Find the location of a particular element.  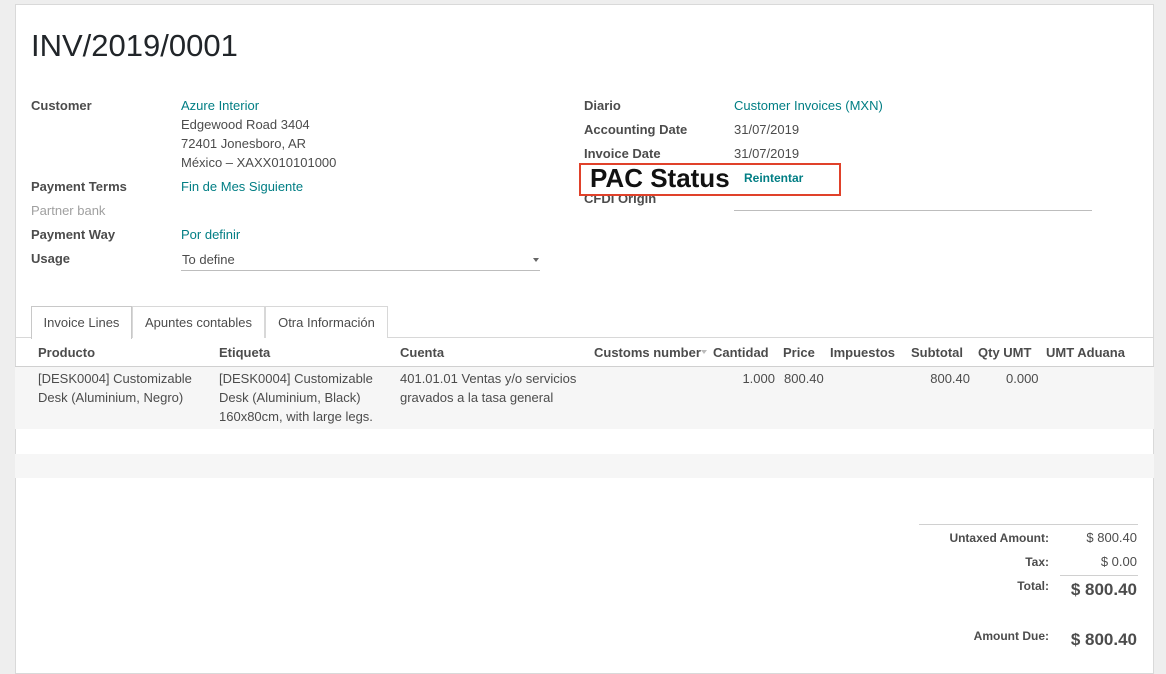

chevron-down-icon is located at coordinates (536, 260).